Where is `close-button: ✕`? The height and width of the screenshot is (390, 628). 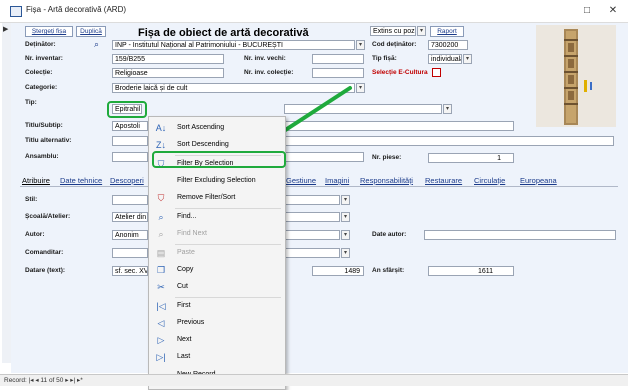
close-button: ✕ is located at coordinates (613, 11).